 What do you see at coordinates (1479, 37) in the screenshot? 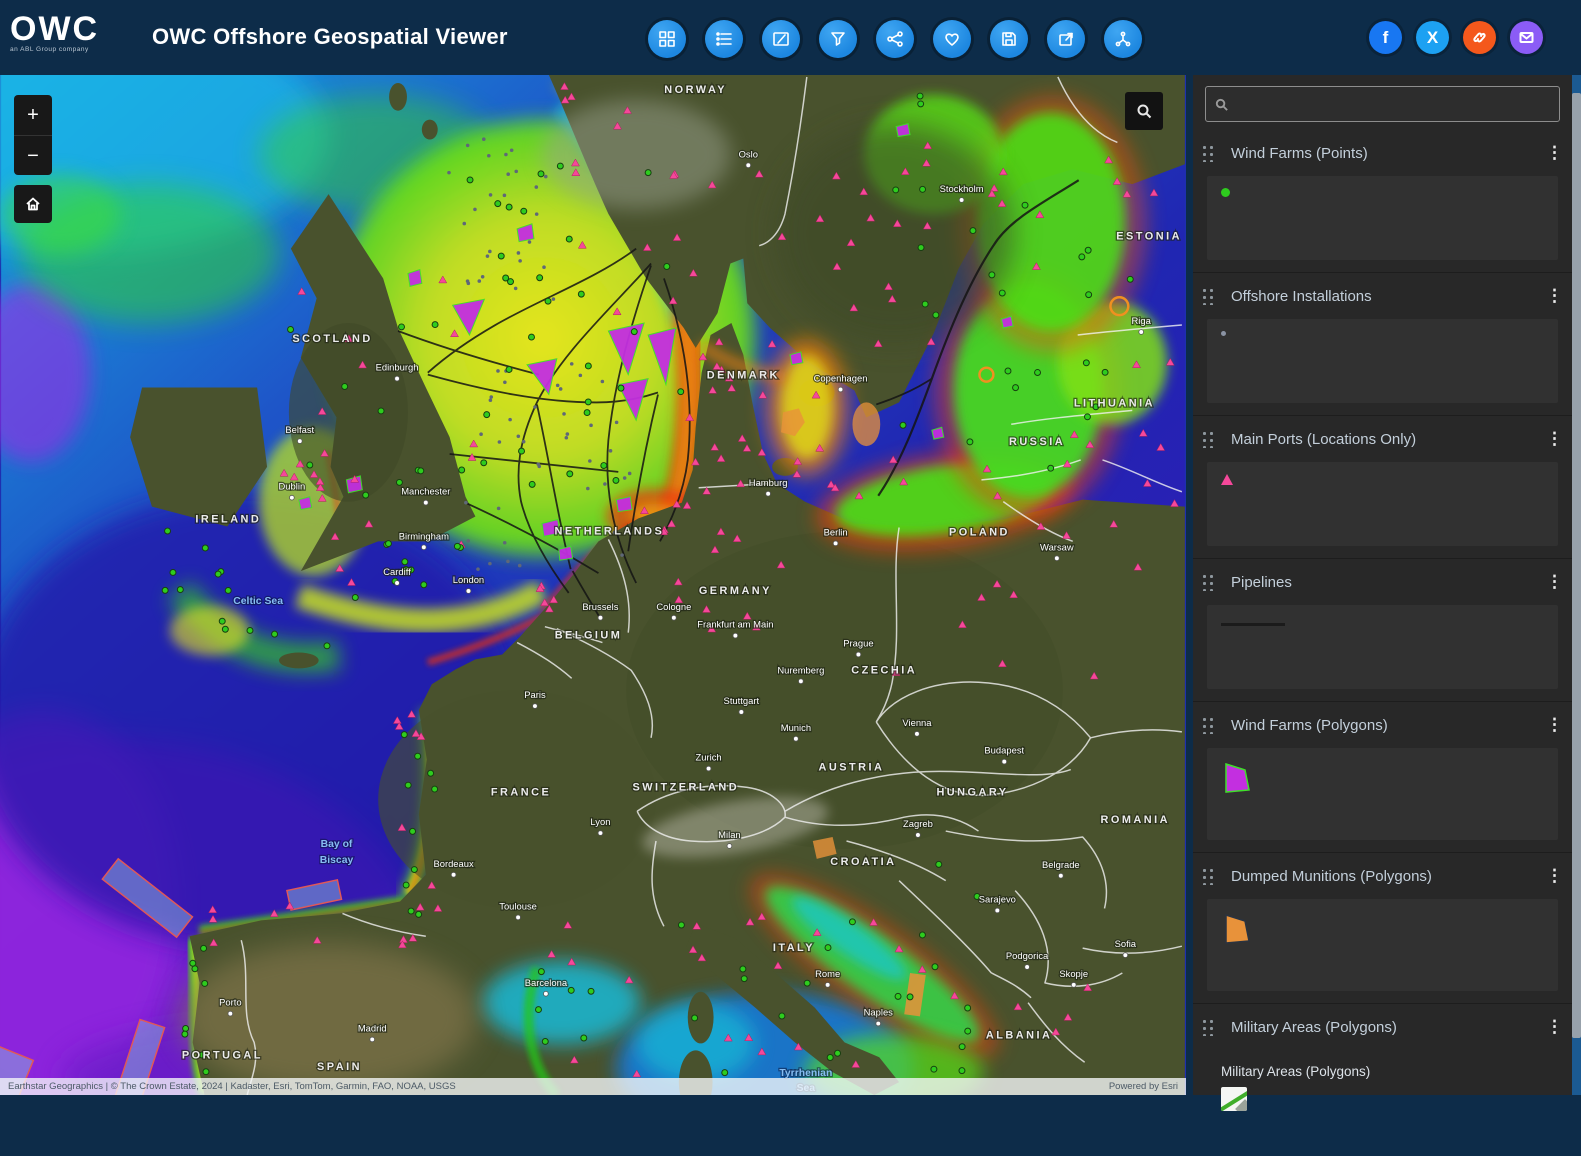
I see `link-icon` at bounding box center [1479, 37].